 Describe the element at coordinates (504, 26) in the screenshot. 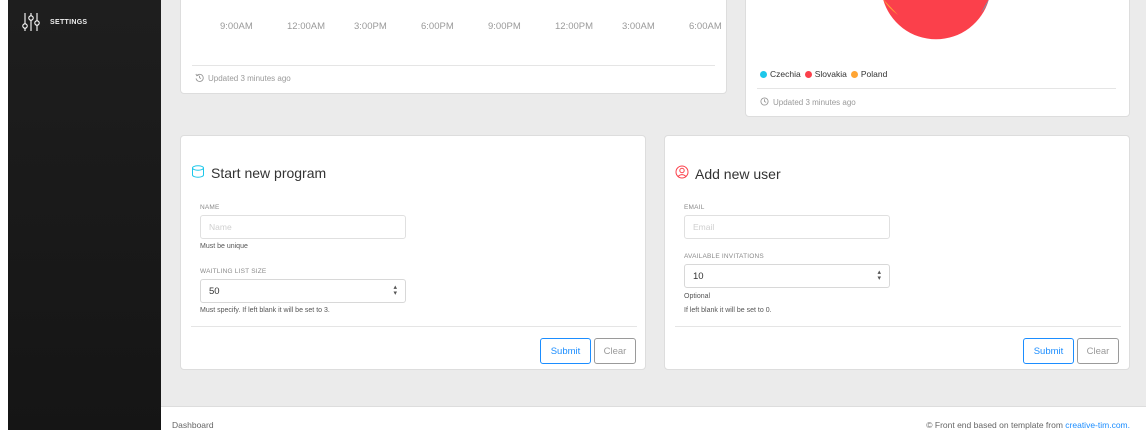

I see `x-tick-label: 9:00PM` at that location.